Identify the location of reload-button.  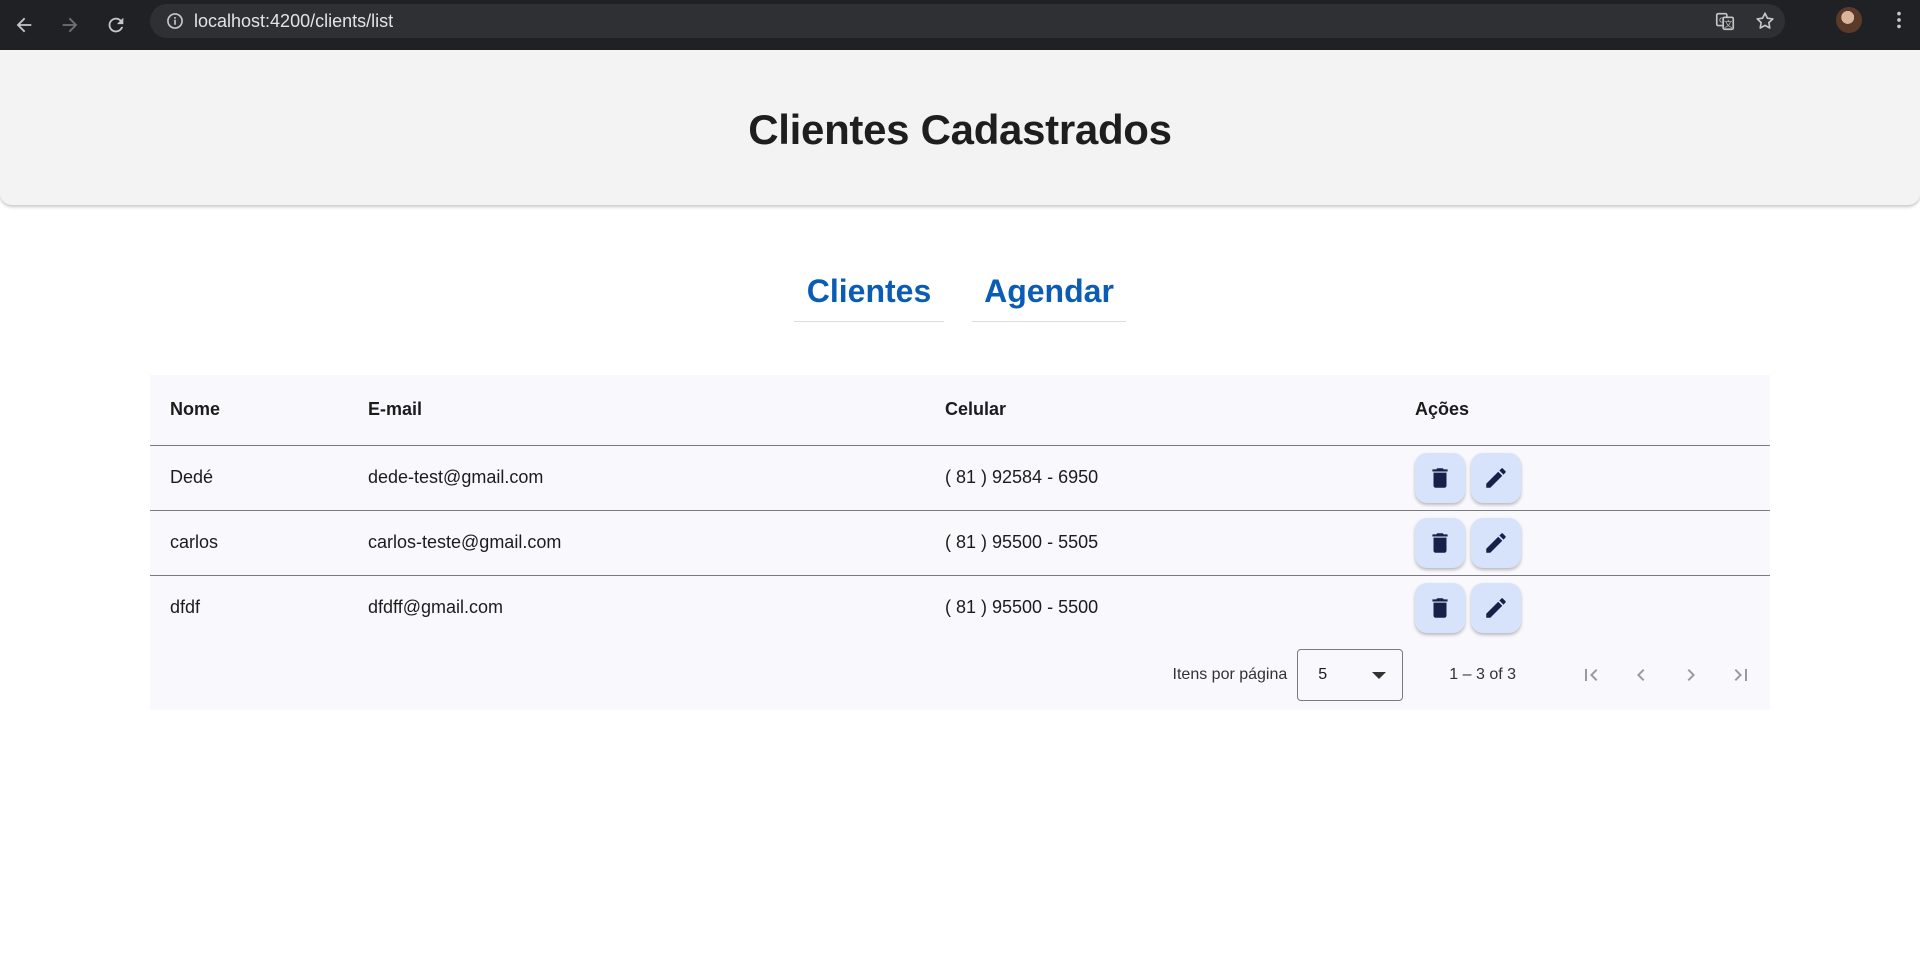
(116, 25).